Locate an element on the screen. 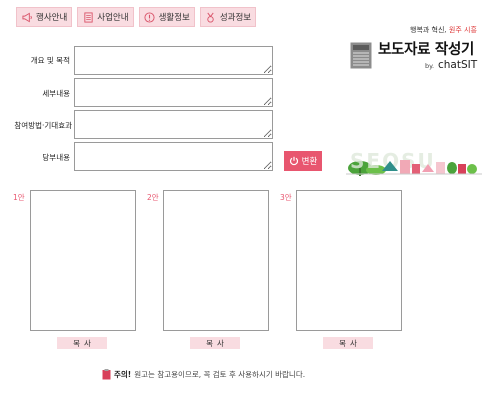  details-label: 세부내용 is located at coordinates (56, 93).